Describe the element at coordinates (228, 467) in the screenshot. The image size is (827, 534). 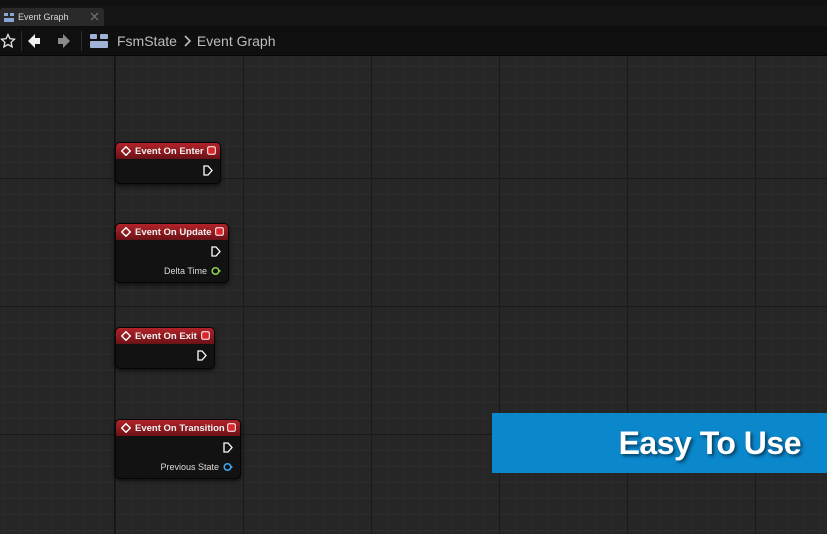
I see `object-pin-icon` at that location.